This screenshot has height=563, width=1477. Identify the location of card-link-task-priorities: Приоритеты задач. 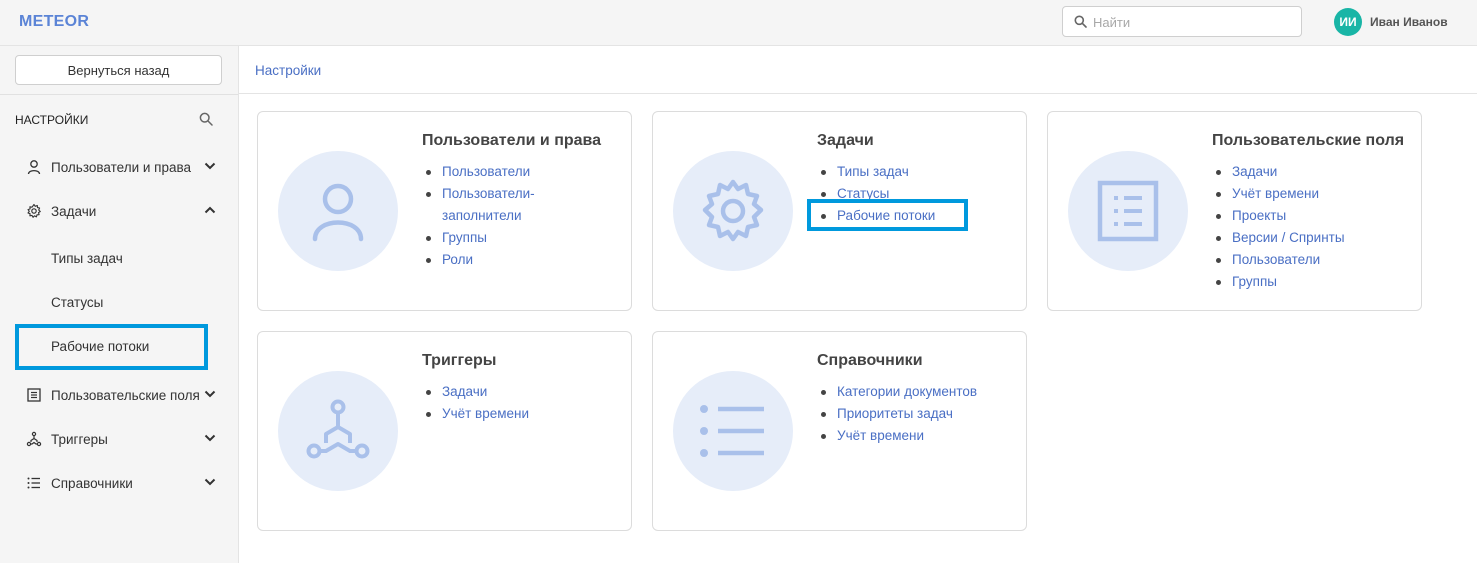
(898, 414).